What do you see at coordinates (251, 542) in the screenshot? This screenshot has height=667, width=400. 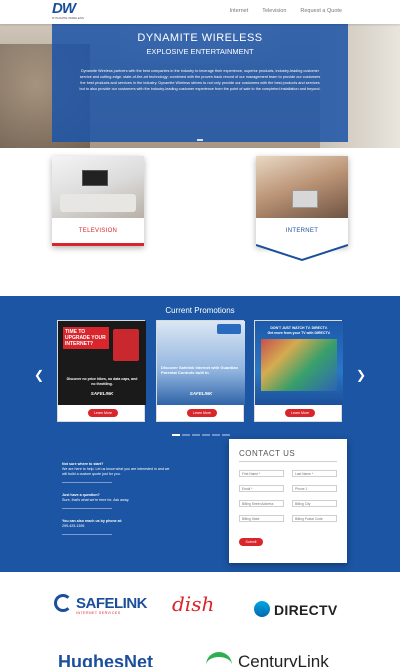 I see `submit-button: Submit` at bounding box center [251, 542].